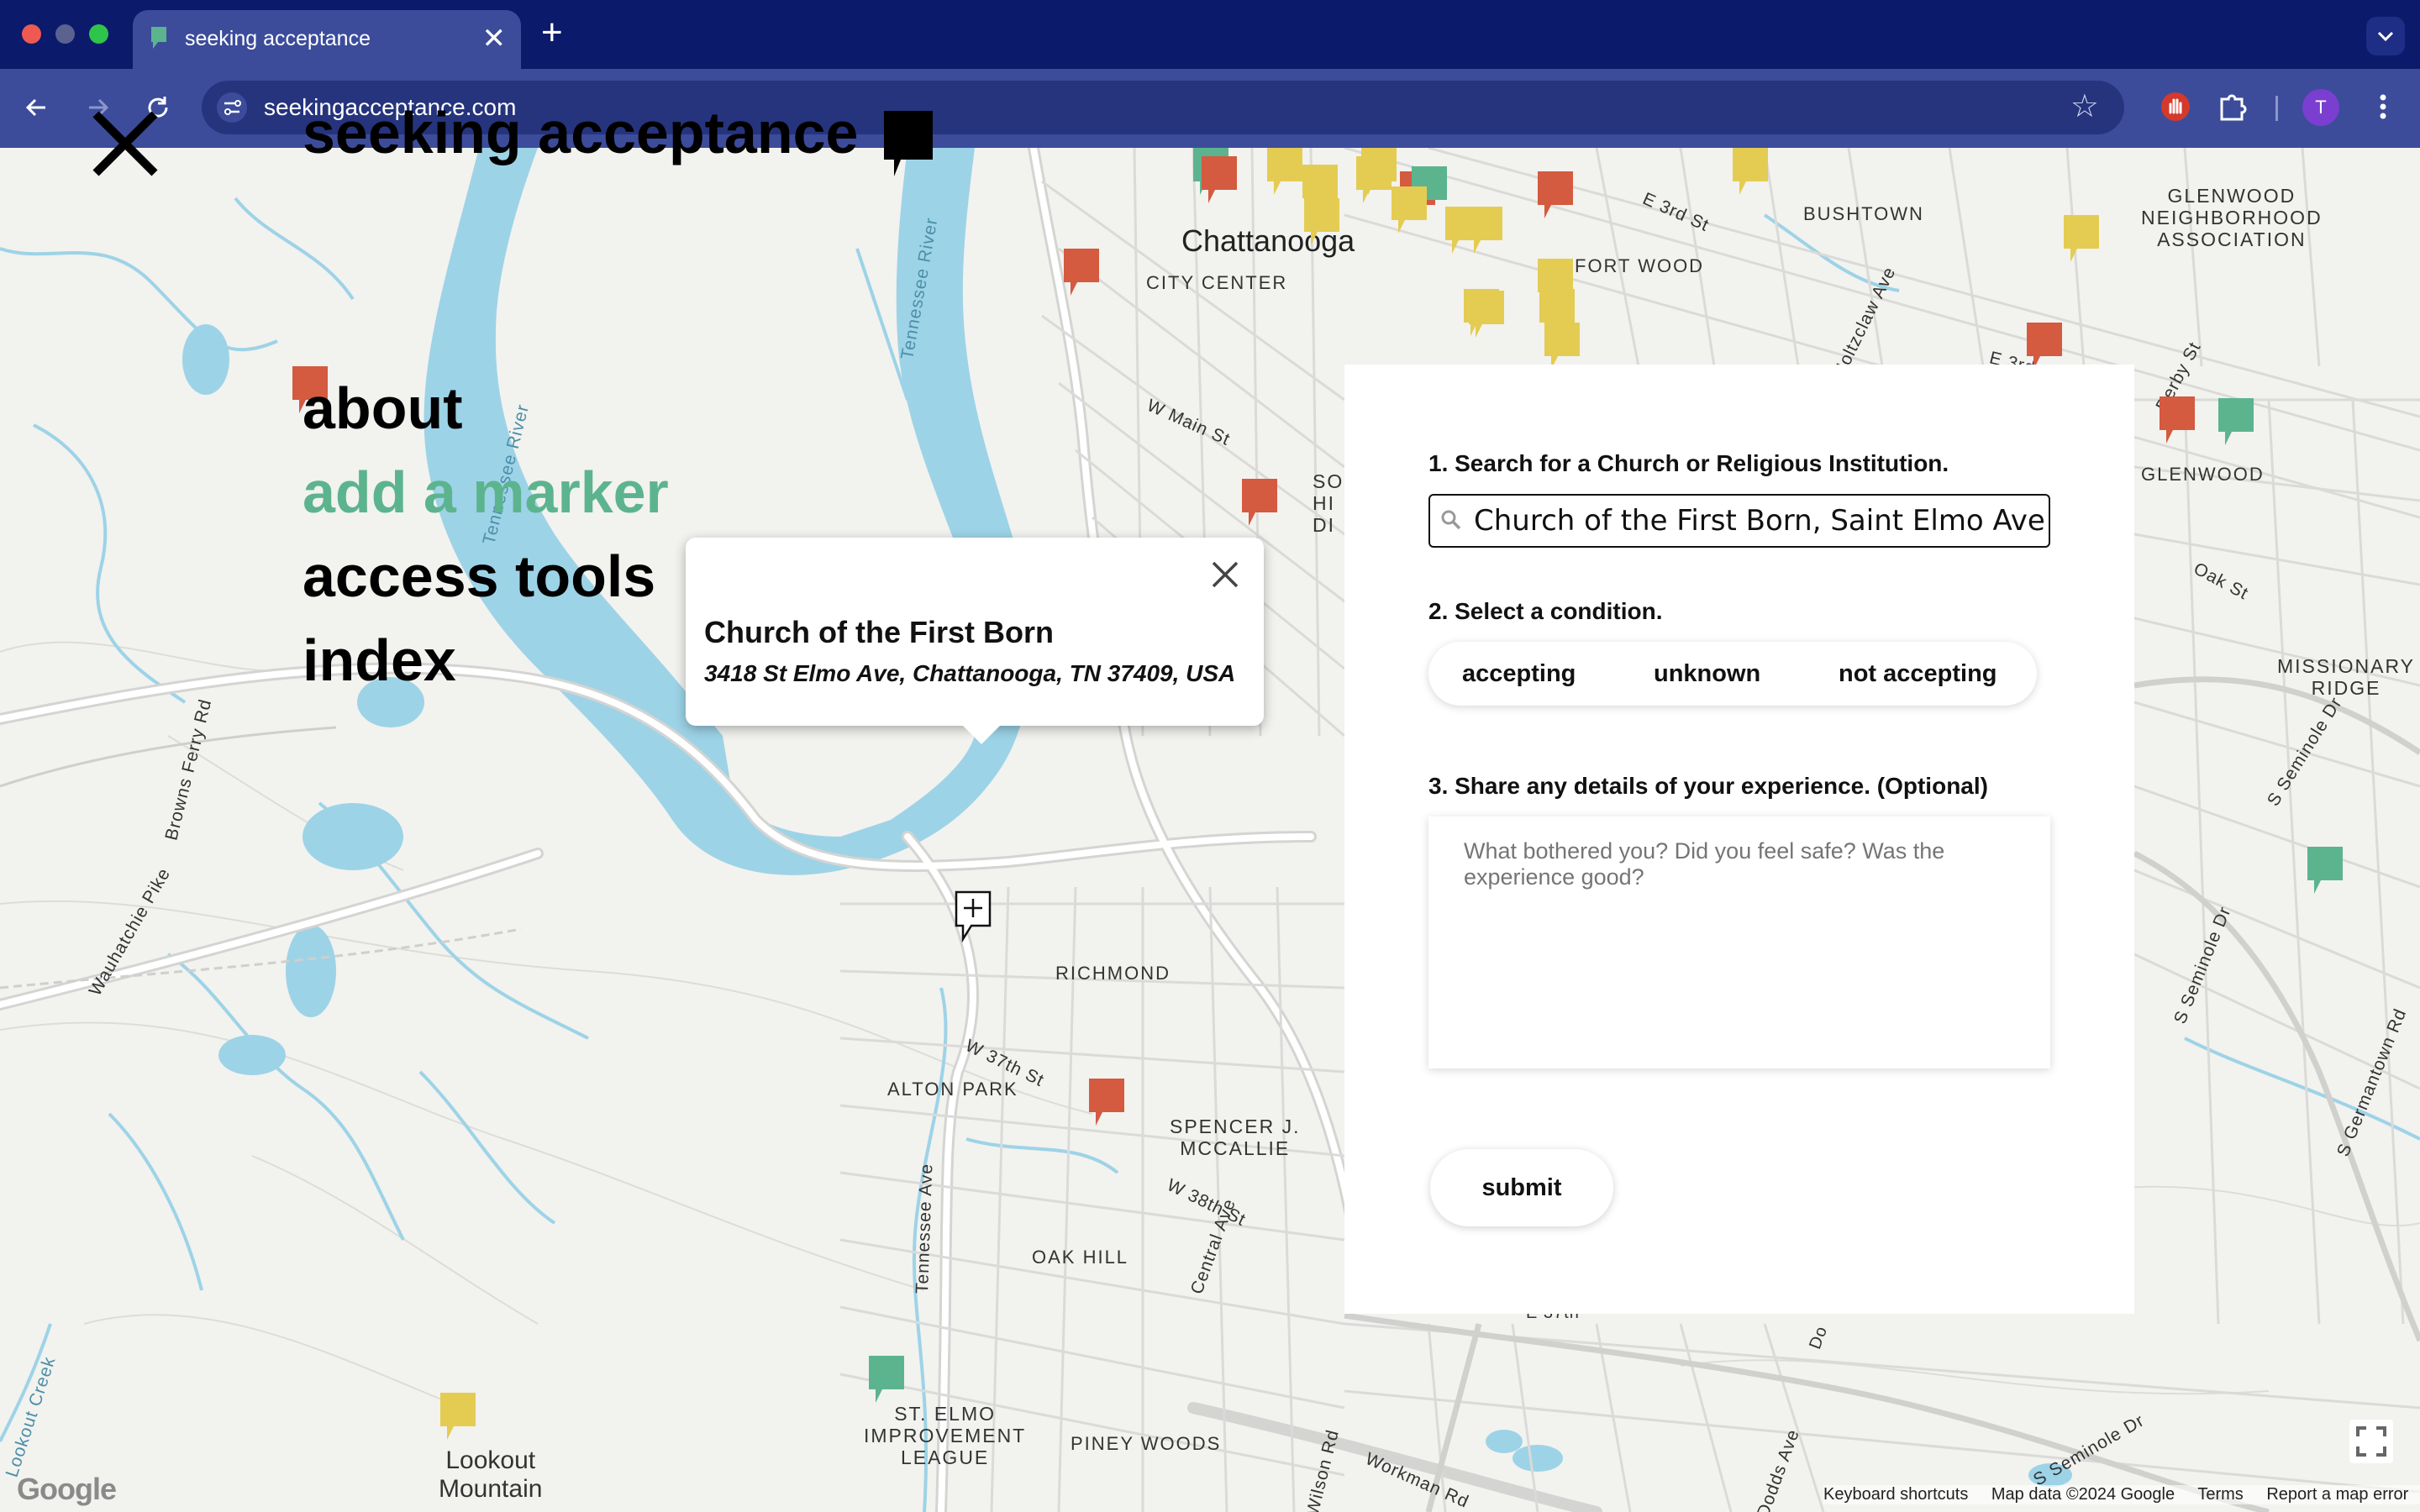 The width and height of the screenshot is (2420, 1512). I want to click on map-label-alton-park: ALTON PARK, so click(953, 1089).